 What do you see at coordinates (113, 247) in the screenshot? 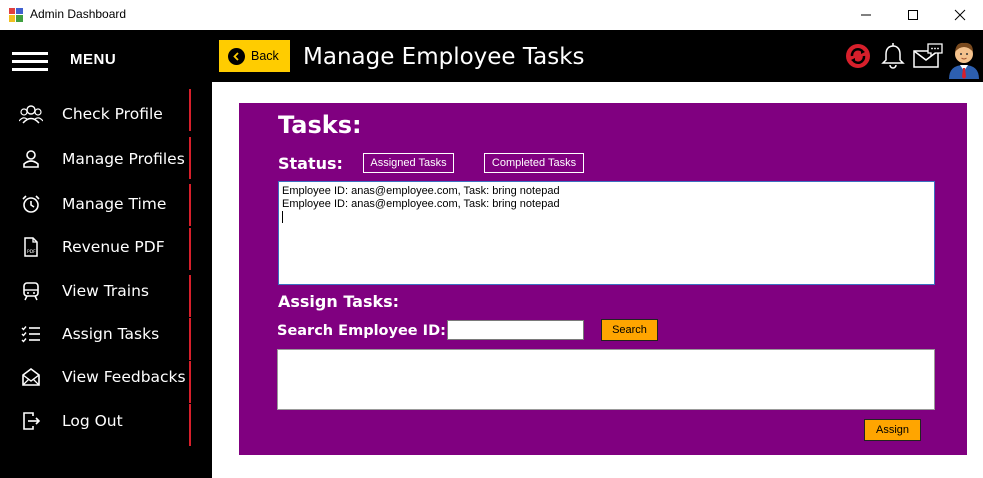
I see `sidebar-item-label: Revenue PDF` at bounding box center [113, 247].